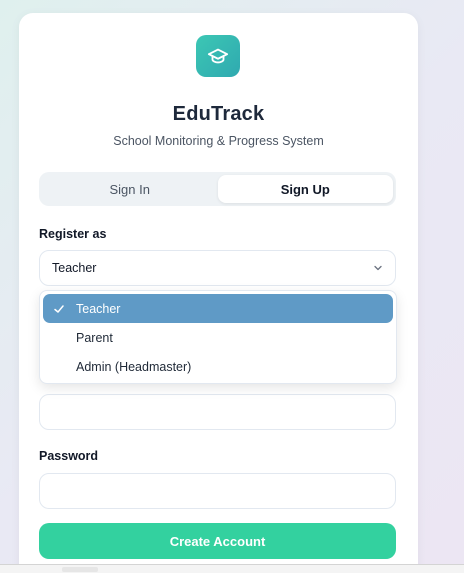 This screenshot has width=464, height=573. I want to click on app-title: EduTrack, so click(218, 114).